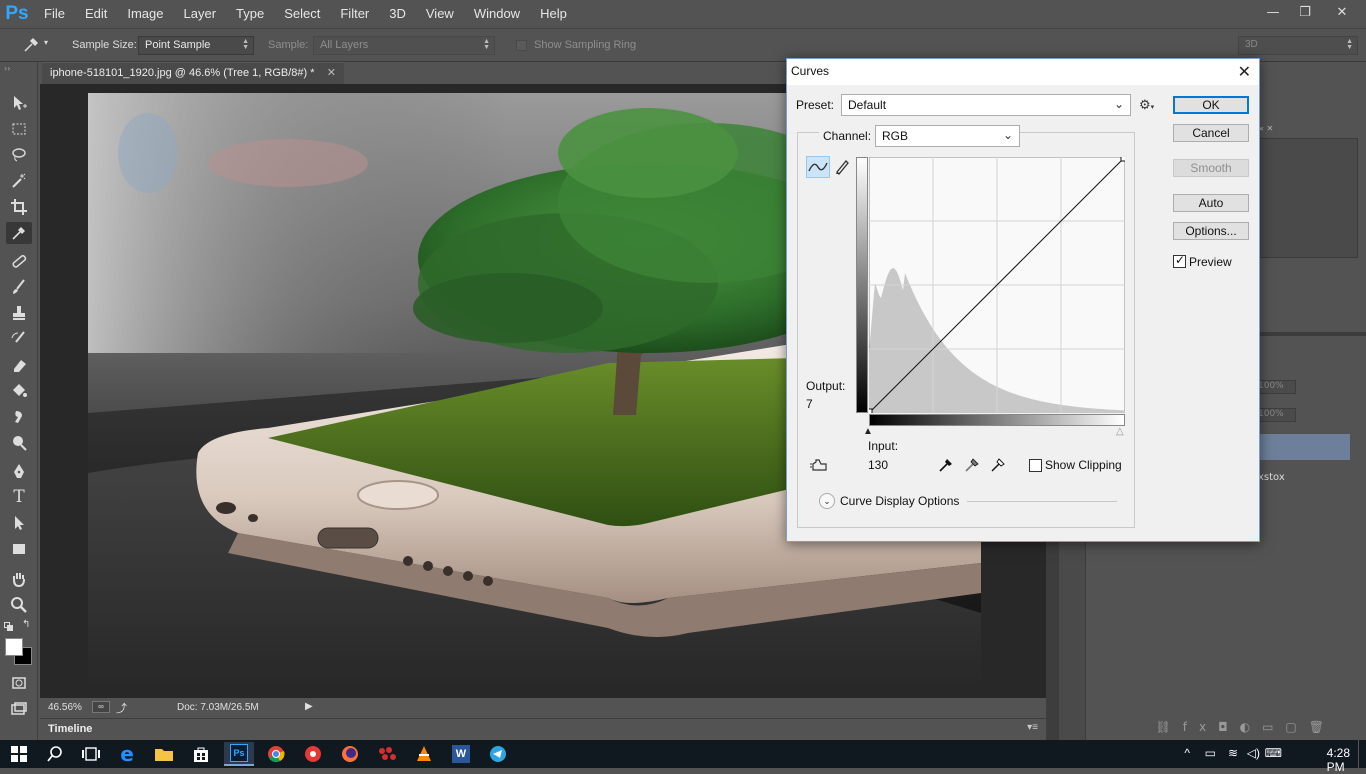 The height and width of the screenshot is (774, 1366). What do you see at coordinates (19, 233) in the screenshot?
I see `eyedropper-tool-icon` at bounding box center [19, 233].